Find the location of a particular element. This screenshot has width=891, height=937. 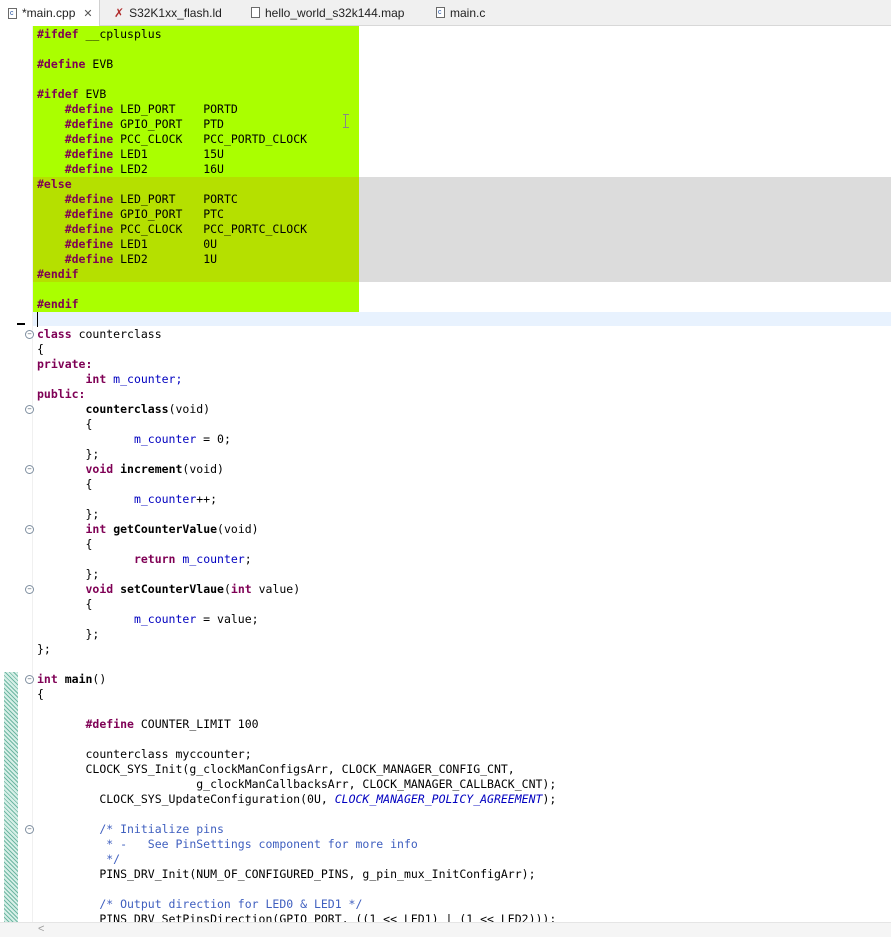

tab-label: S32K1xx_flash.ld is located at coordinates (175, 12).